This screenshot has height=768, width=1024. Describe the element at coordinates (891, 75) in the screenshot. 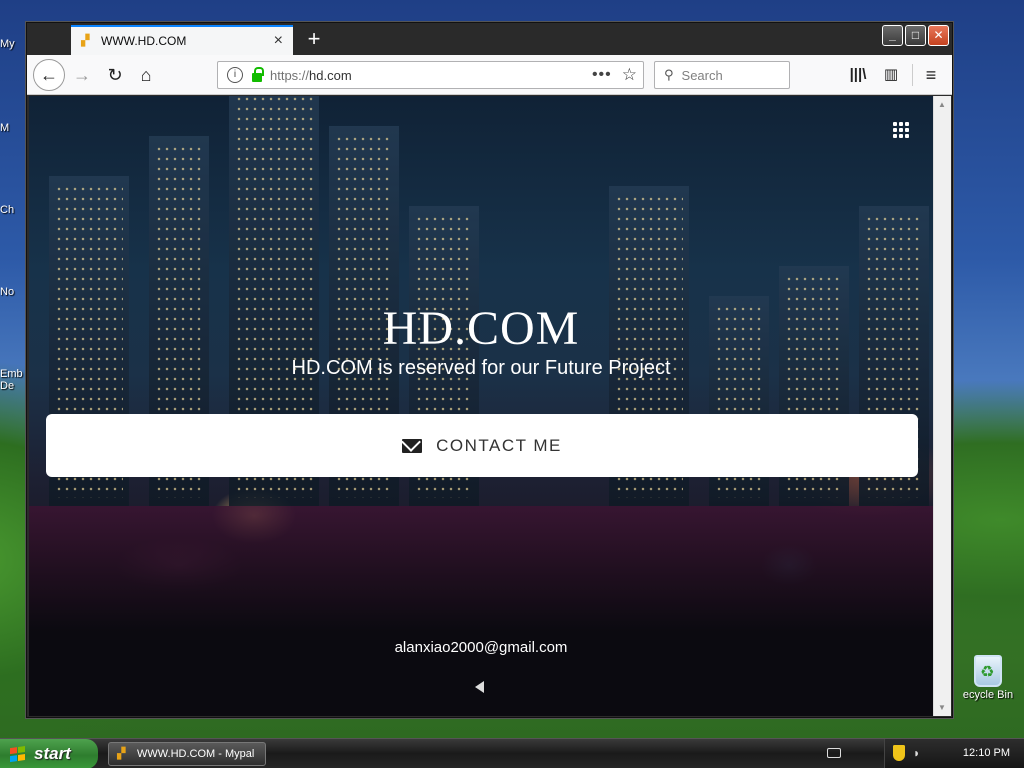

I see `sidebar-icon: ▥` at that location.